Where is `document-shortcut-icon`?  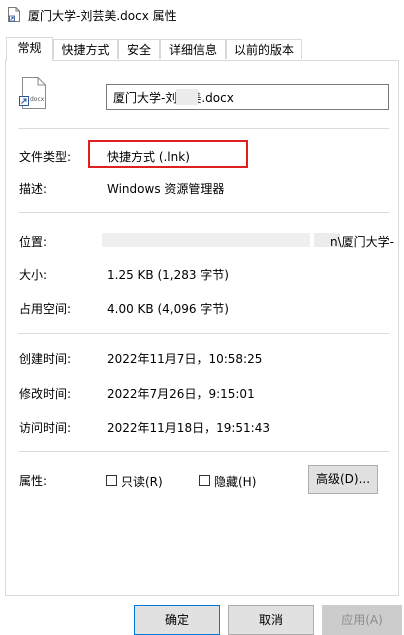 document-shortcut-icon is located at coordinates (14, 14).